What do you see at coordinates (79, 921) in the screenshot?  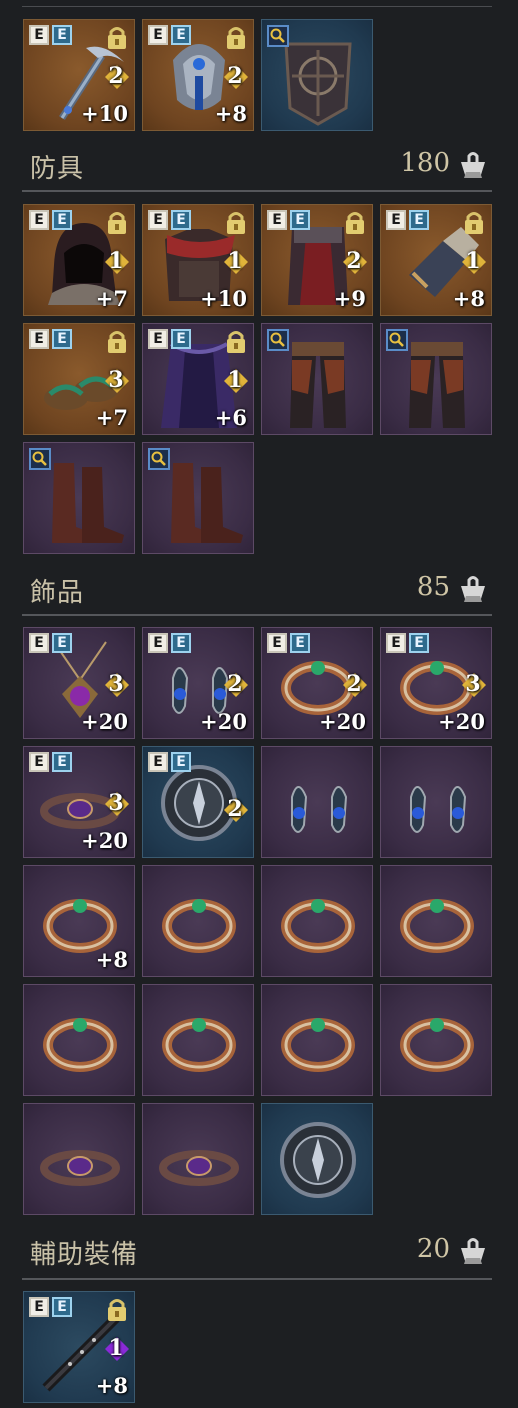 I see `item-slot: +8` at bounding box center [79, 921].